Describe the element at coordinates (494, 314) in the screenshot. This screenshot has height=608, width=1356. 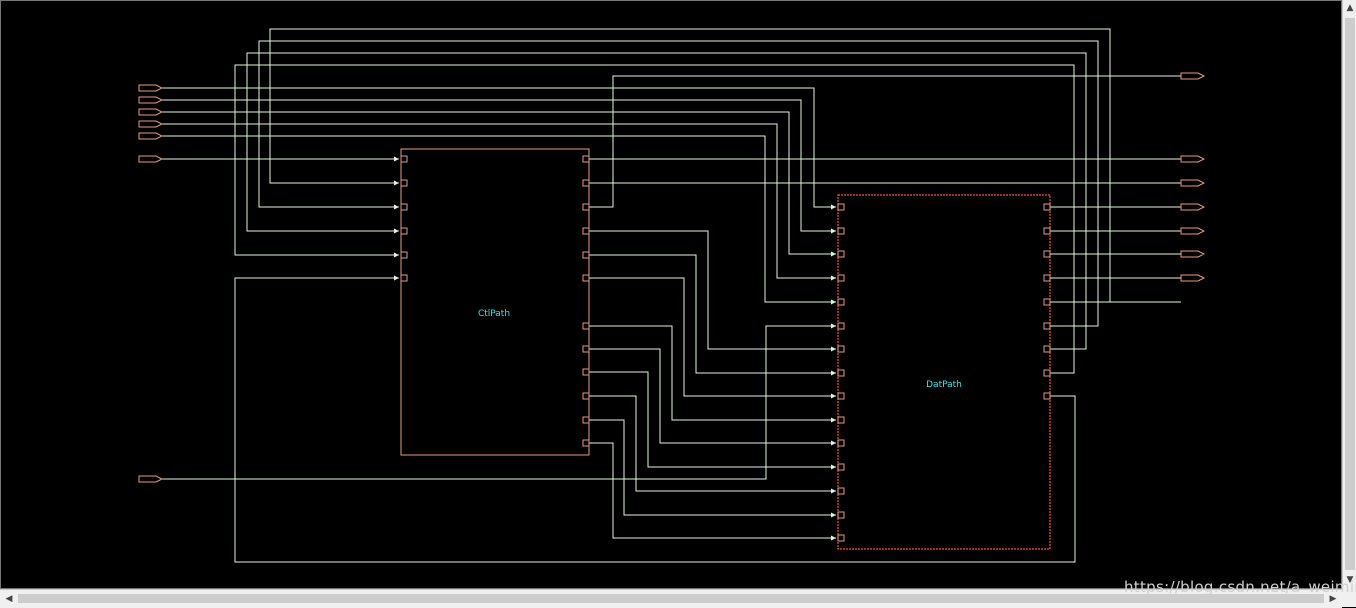
I see `ctlpath-label: CtlPath` at that location.